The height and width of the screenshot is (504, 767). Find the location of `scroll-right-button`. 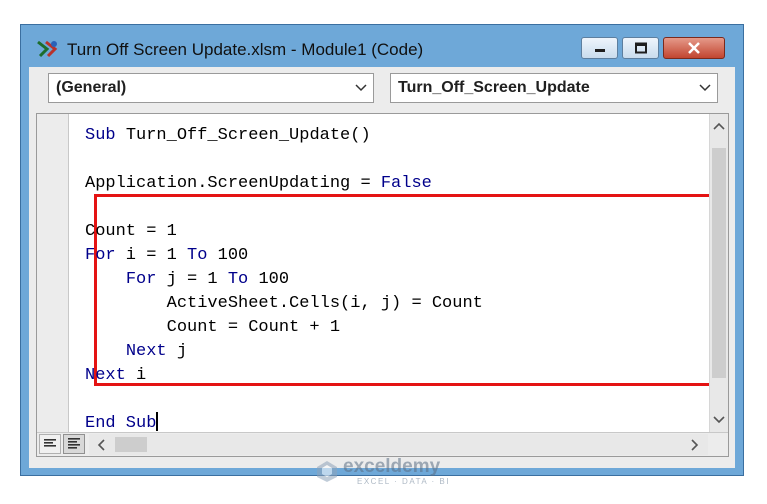

scroll-right-button is located at coordinates (695, 444).